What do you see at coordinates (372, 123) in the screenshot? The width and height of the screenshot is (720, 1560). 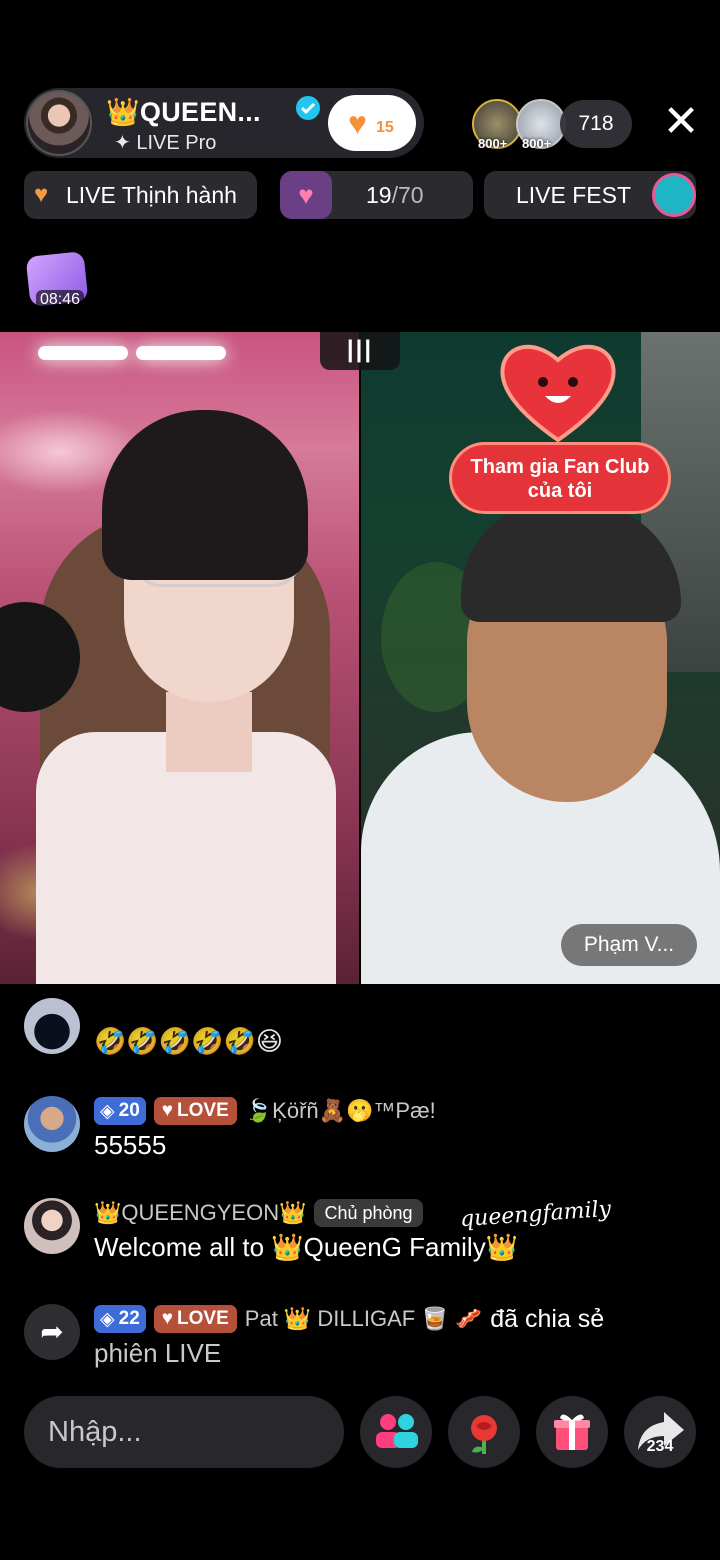 I see `fan-club-button: ♥ 15` at bounding box center [372, 123].